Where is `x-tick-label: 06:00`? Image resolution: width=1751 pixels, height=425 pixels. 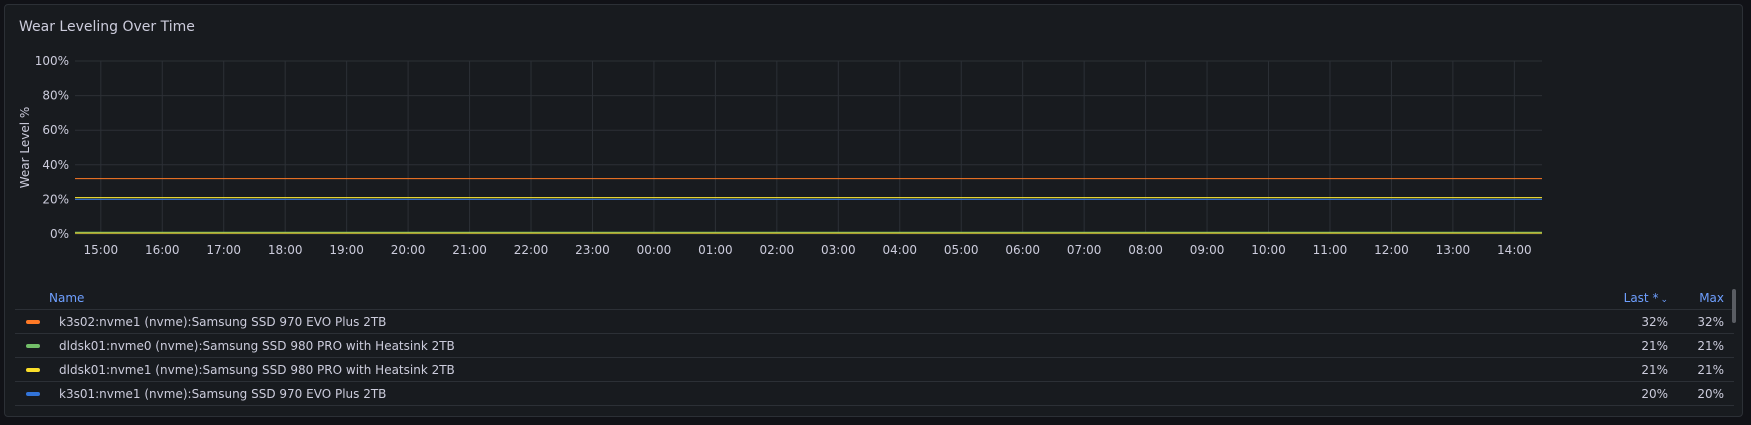 x-tick-label: 06:00 is located at coordinates (1022, 250).